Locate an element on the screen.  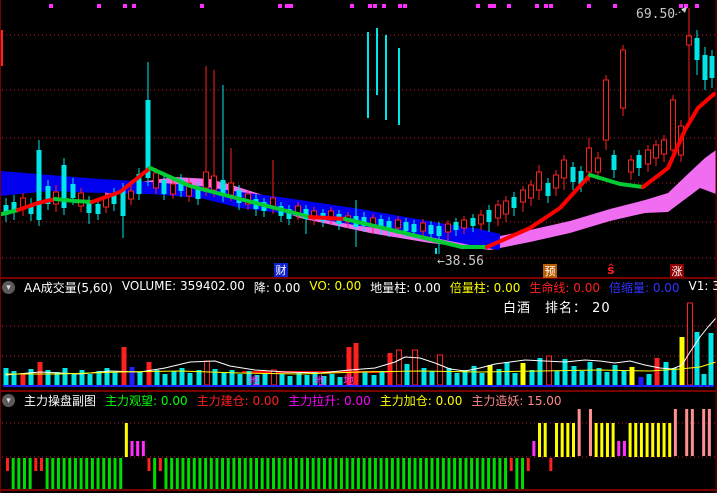
price-low-label: ←38.56 is located at coordinates (460, 261).